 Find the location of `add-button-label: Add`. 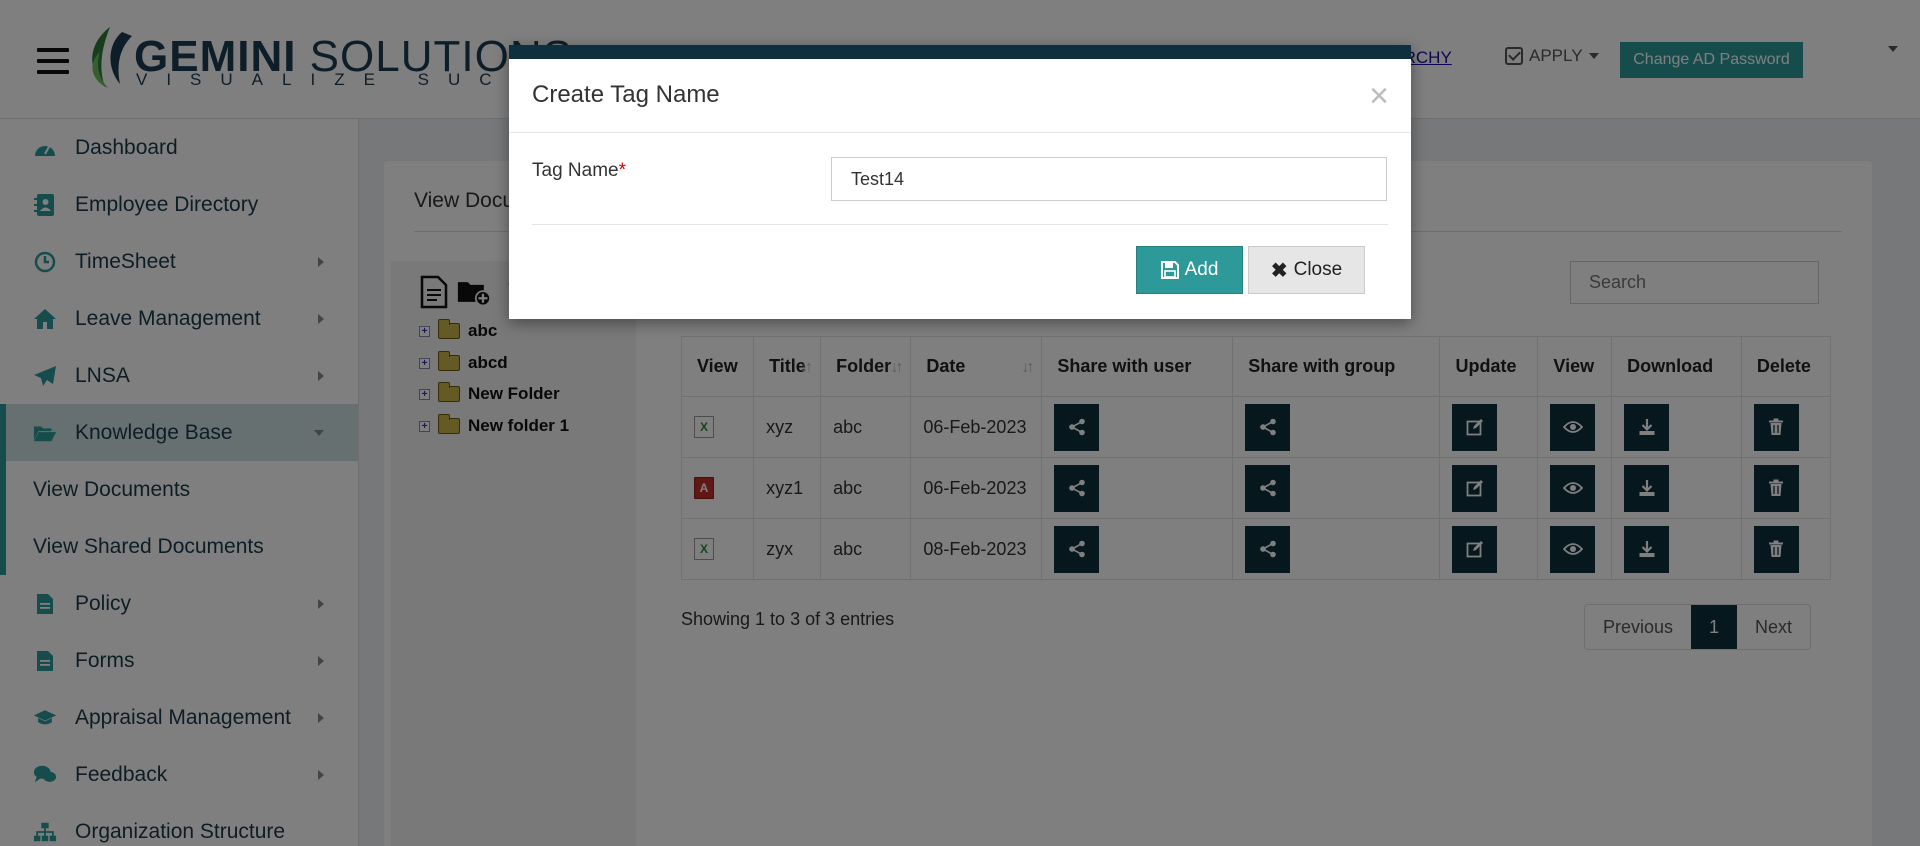

add-button-label: Add is located at coordinates (1201, 269).